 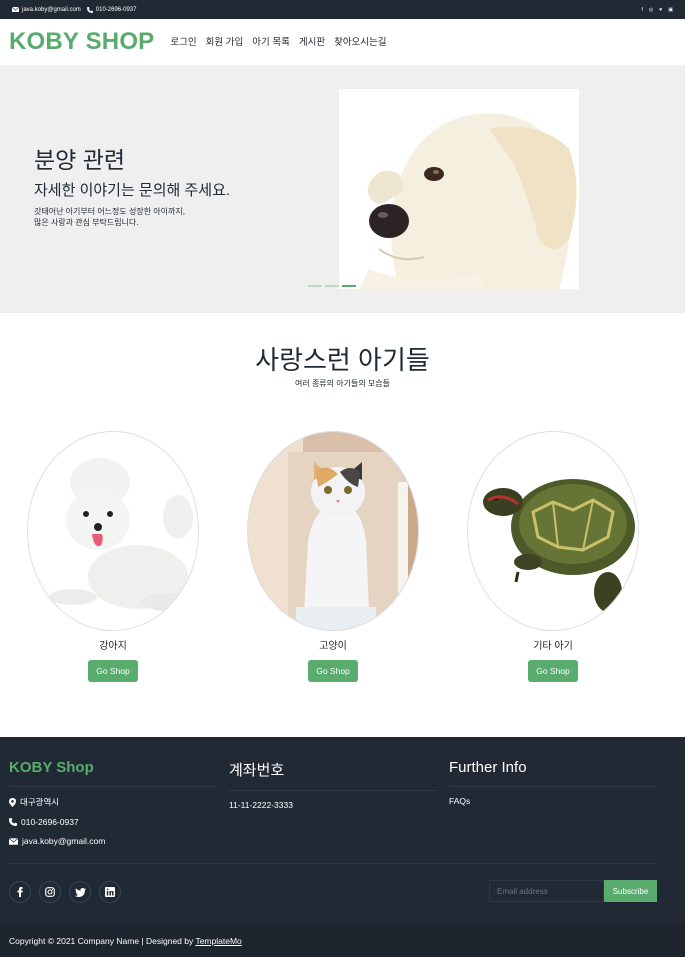 I want to click on nav-menu: 로그인 회원 가입 아기 목록 게시판 찾아오시는길, so click(x=278, y=41).